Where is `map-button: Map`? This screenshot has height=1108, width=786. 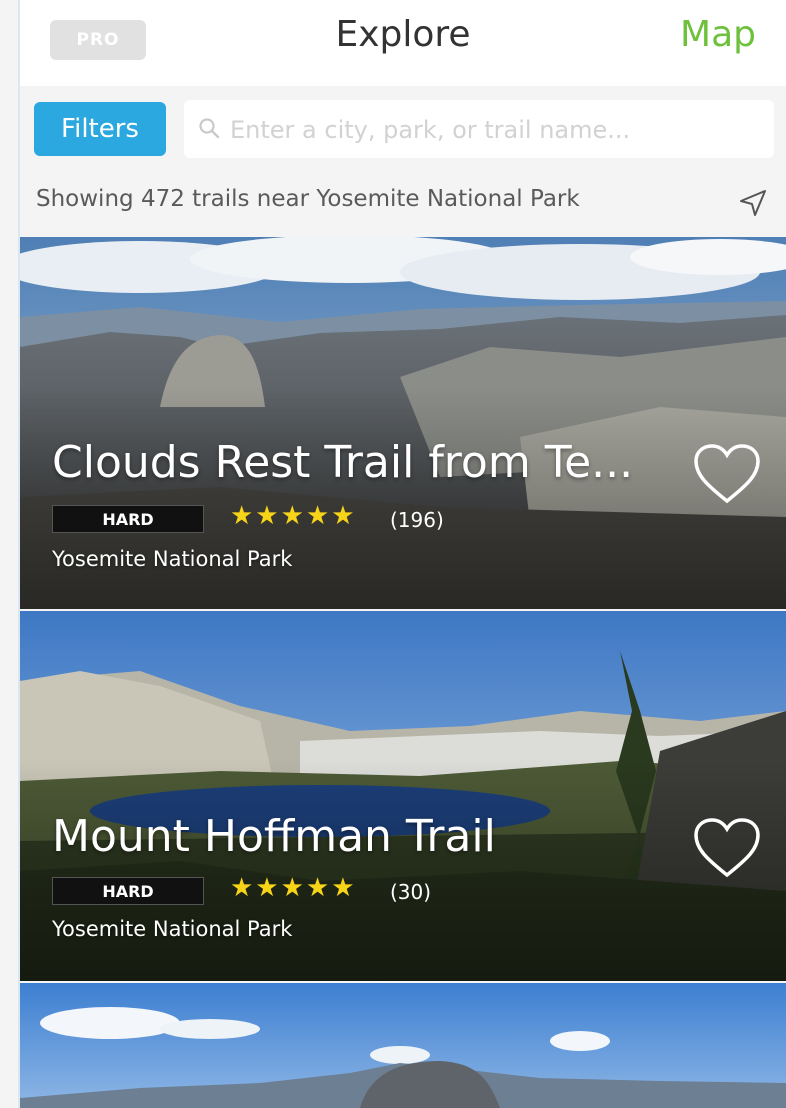
map-button: Map is located at coordinates (718, 34).